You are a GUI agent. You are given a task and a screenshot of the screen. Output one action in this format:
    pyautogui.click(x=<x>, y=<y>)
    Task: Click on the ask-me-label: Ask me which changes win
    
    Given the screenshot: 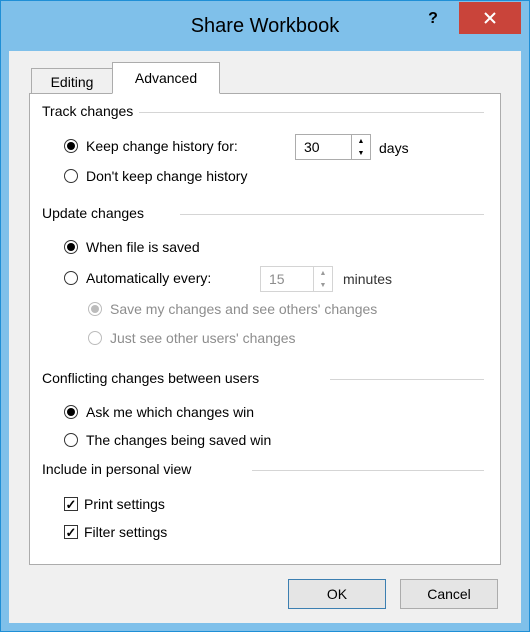 What is the action you would take?
    pyautogui.click(x=170, y=412)
    